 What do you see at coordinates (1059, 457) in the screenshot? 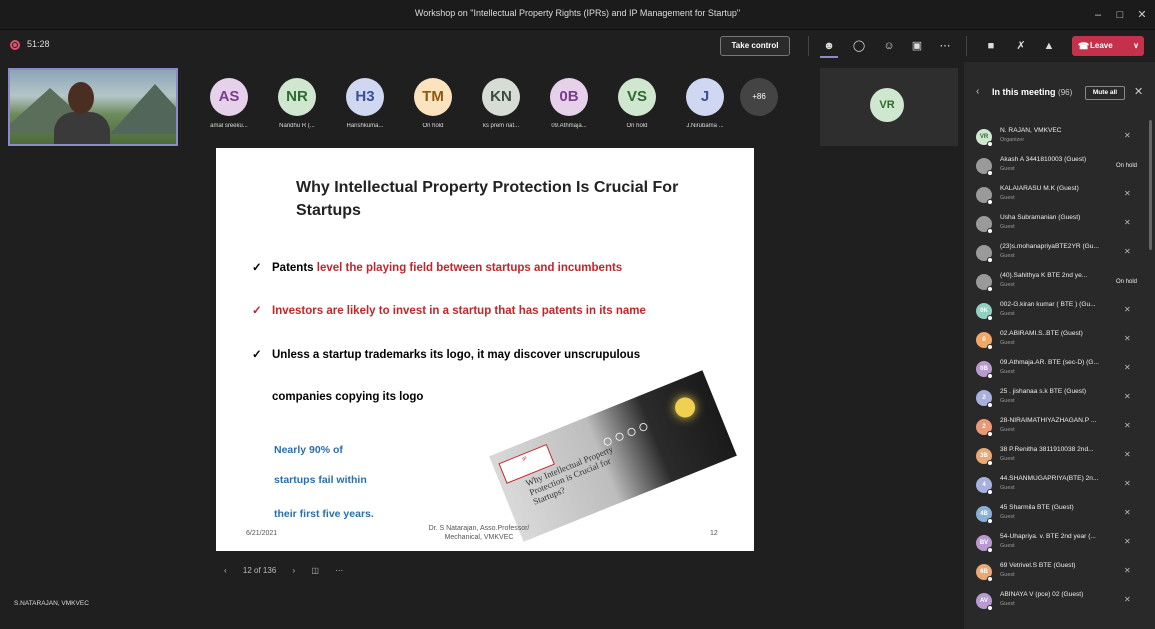
I see `participant-row: 3B 38 P.Renitha 3811910038 2nd... Guest ✕` at bounding box center [1059, 457].